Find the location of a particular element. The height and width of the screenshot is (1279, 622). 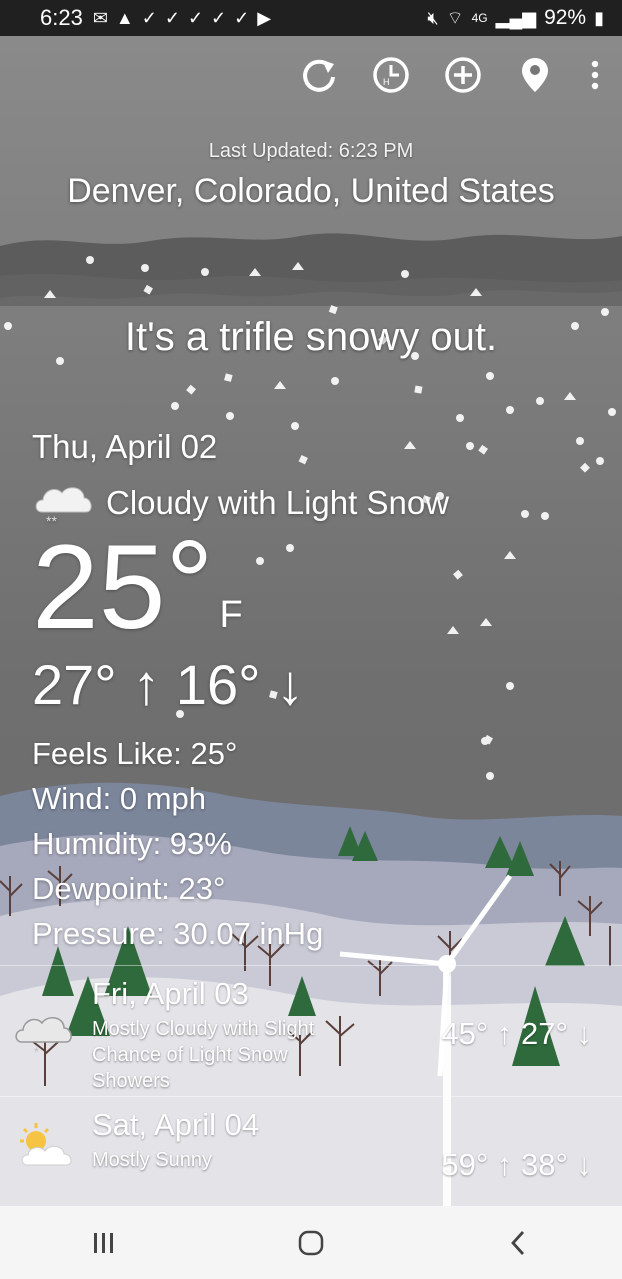

wifi-calling-icon: ⌔ is located at coordinates (455, 17).